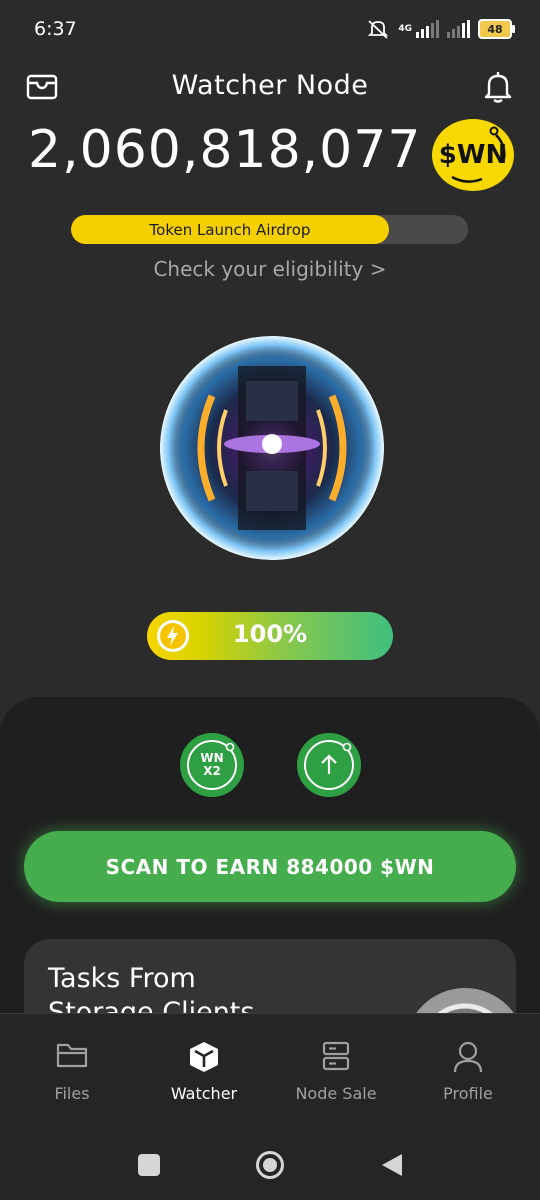 This screenshot has width=540, height=1200. What do you see at coordinates (72, 1093) in the screenshot?
I see `nav-label-files: Files` at bounding box center [72, 1093].